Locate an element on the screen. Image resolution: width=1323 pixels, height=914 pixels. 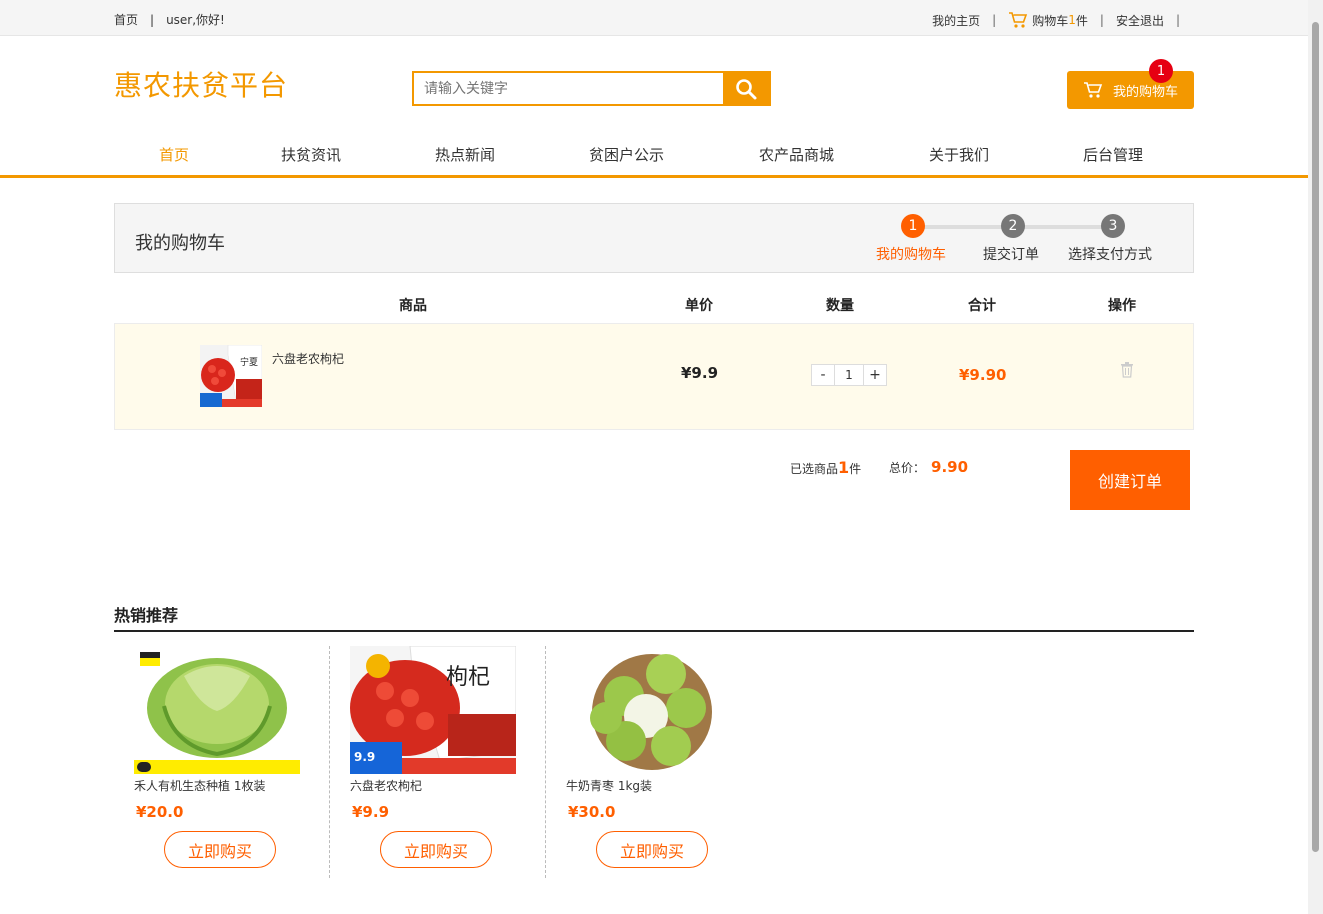
hot-section-divider is located at coordinates (654, 631).